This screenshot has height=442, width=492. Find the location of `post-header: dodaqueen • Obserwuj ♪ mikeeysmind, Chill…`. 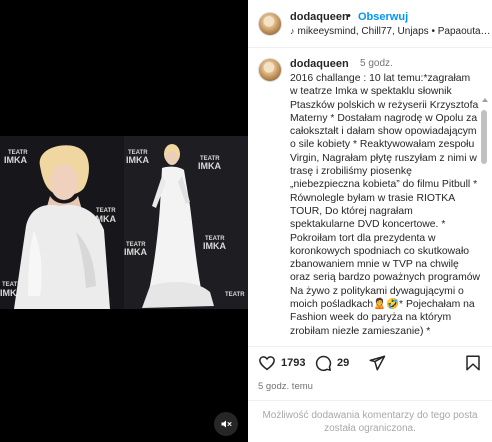

post-header: dodaqueen • Obserwuj ♪ mikeeysmind, Chill… is located at coordinates (370, 24).